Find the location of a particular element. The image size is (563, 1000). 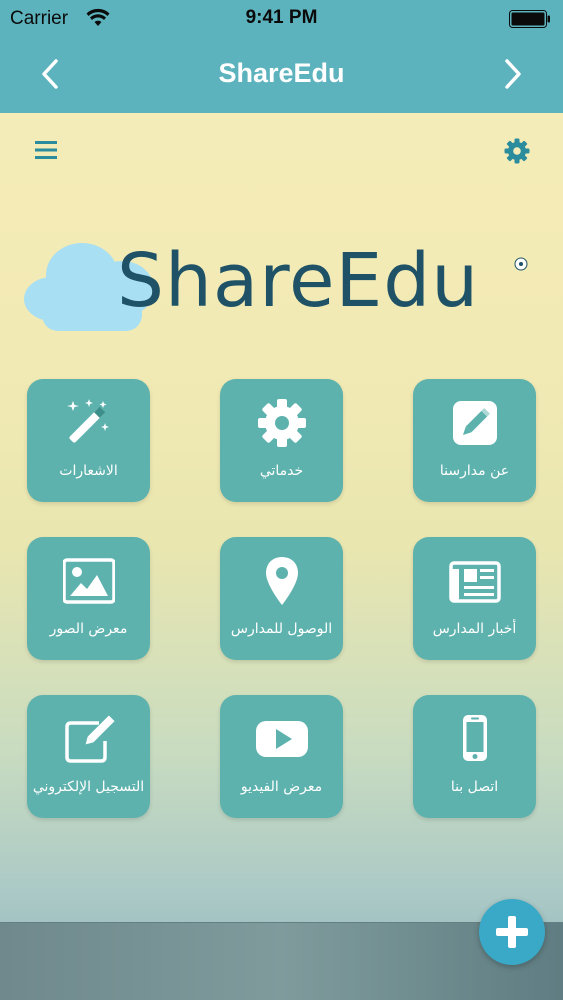

tile-label: أخبار المدارس is located at coordinates (474, 629).